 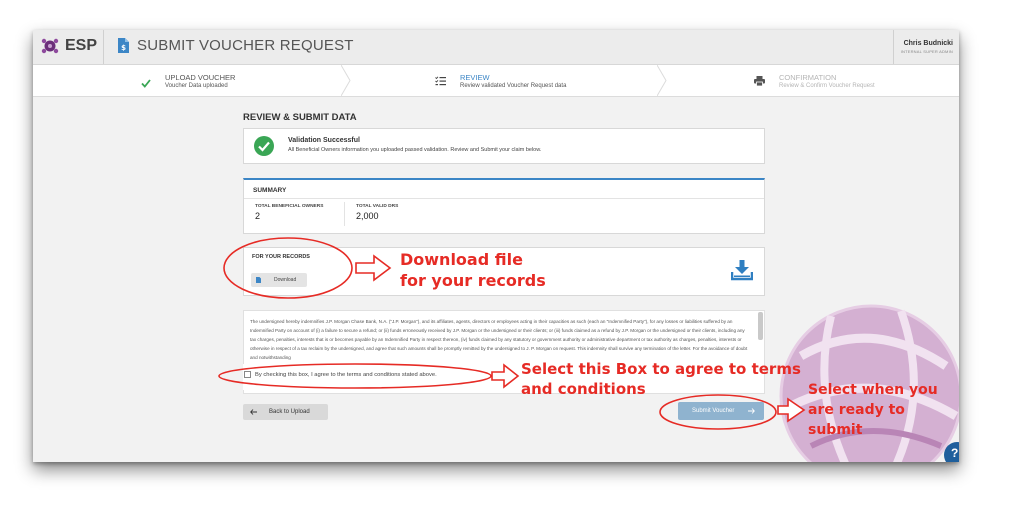 What do you see at coordinates (856, 410) in the screenshot?
I see `annotation-submit-line2: are ready to` at bounding box center [856, 410].